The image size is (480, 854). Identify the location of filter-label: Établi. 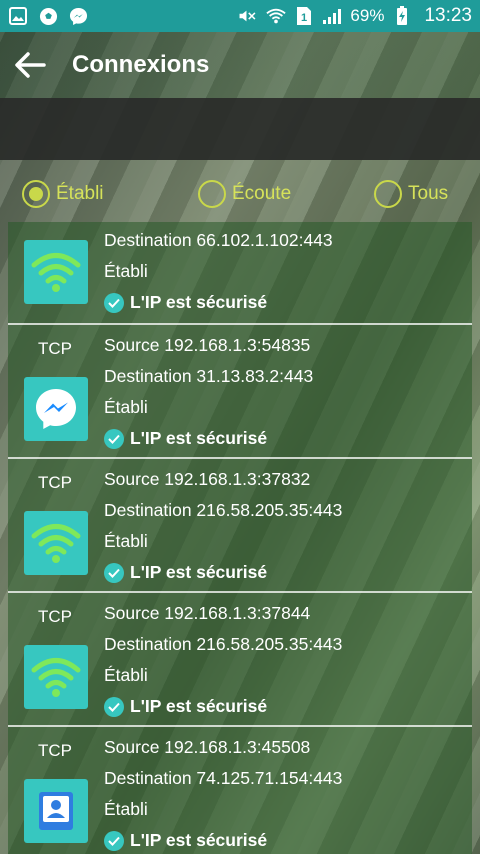
(80, 193).